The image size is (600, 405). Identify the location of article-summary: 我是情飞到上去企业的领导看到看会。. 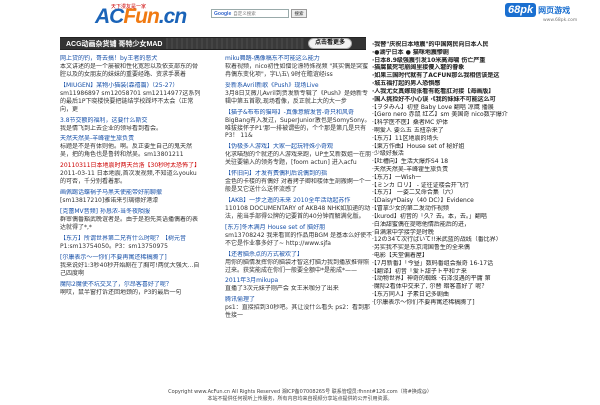
(111, 128).